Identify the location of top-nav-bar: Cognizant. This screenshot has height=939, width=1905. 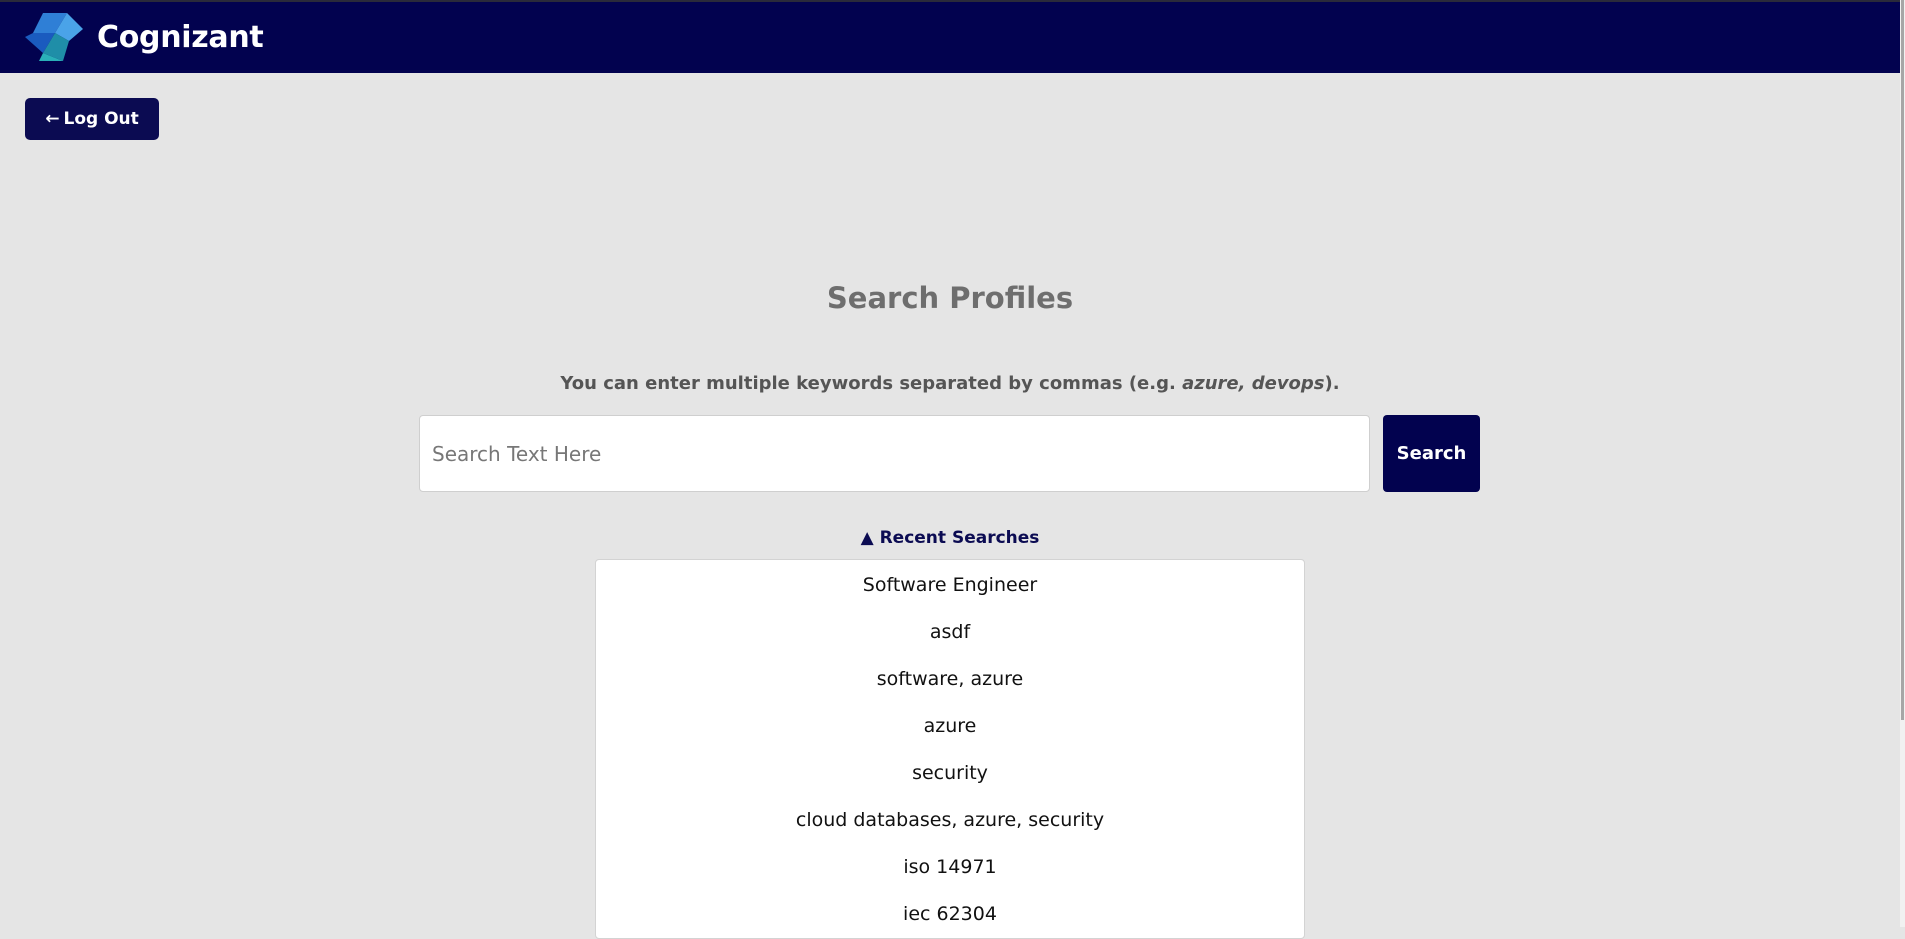
(950, 36).